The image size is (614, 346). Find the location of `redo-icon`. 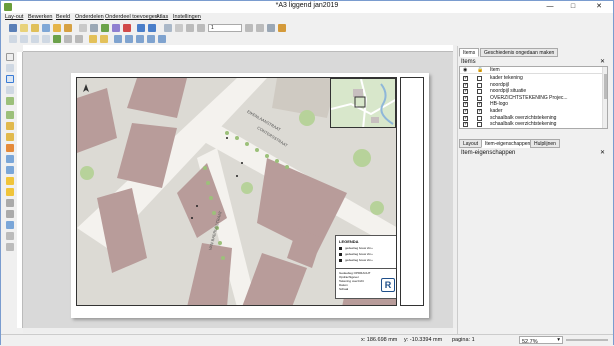

redo-icon is located at coordinates (152, 28).